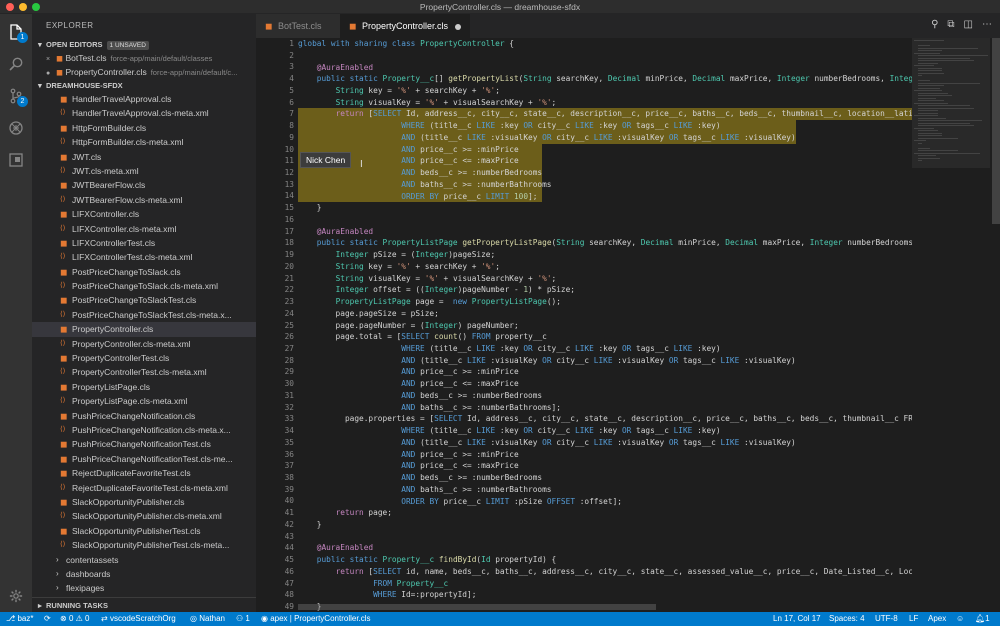 The height and width of the screenshot is (626, 1000). What do you see at coordinates (134, 415) in the screenshot?
I see `file-label: PushPriceChangeNotification.cls` at bounding box center [134, 415].